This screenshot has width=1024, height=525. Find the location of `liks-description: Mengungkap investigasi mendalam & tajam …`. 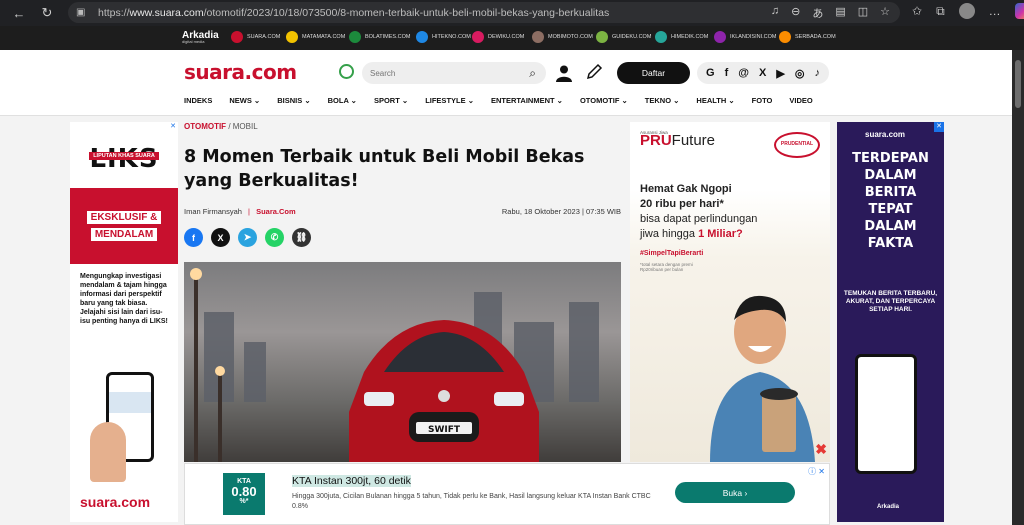

liks-description: Mengungkap investigasi mendalam & tajam … is located at coordinates (124, 299).